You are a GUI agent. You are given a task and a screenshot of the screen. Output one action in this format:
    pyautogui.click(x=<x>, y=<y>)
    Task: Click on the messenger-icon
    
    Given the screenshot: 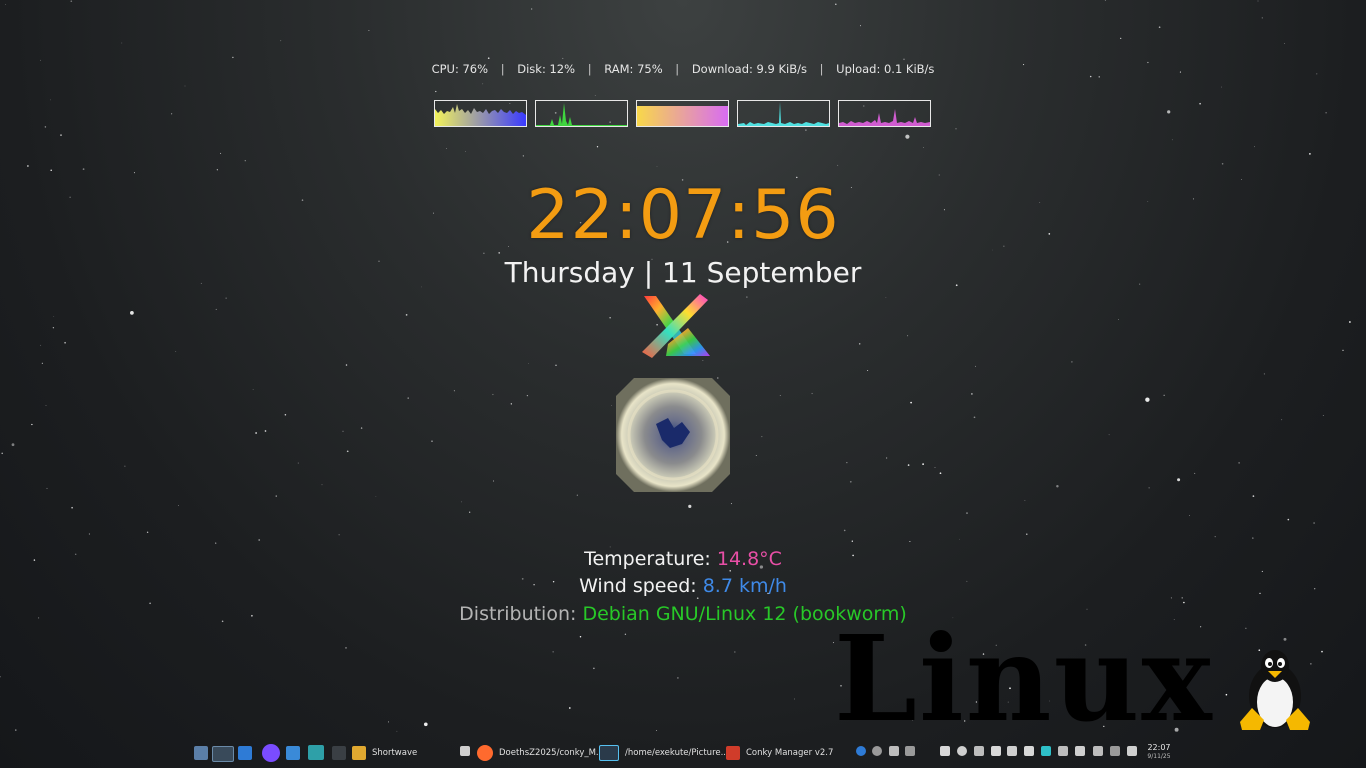 What is the action you would take?
    pyautogui.click(x=271, y=753)
    